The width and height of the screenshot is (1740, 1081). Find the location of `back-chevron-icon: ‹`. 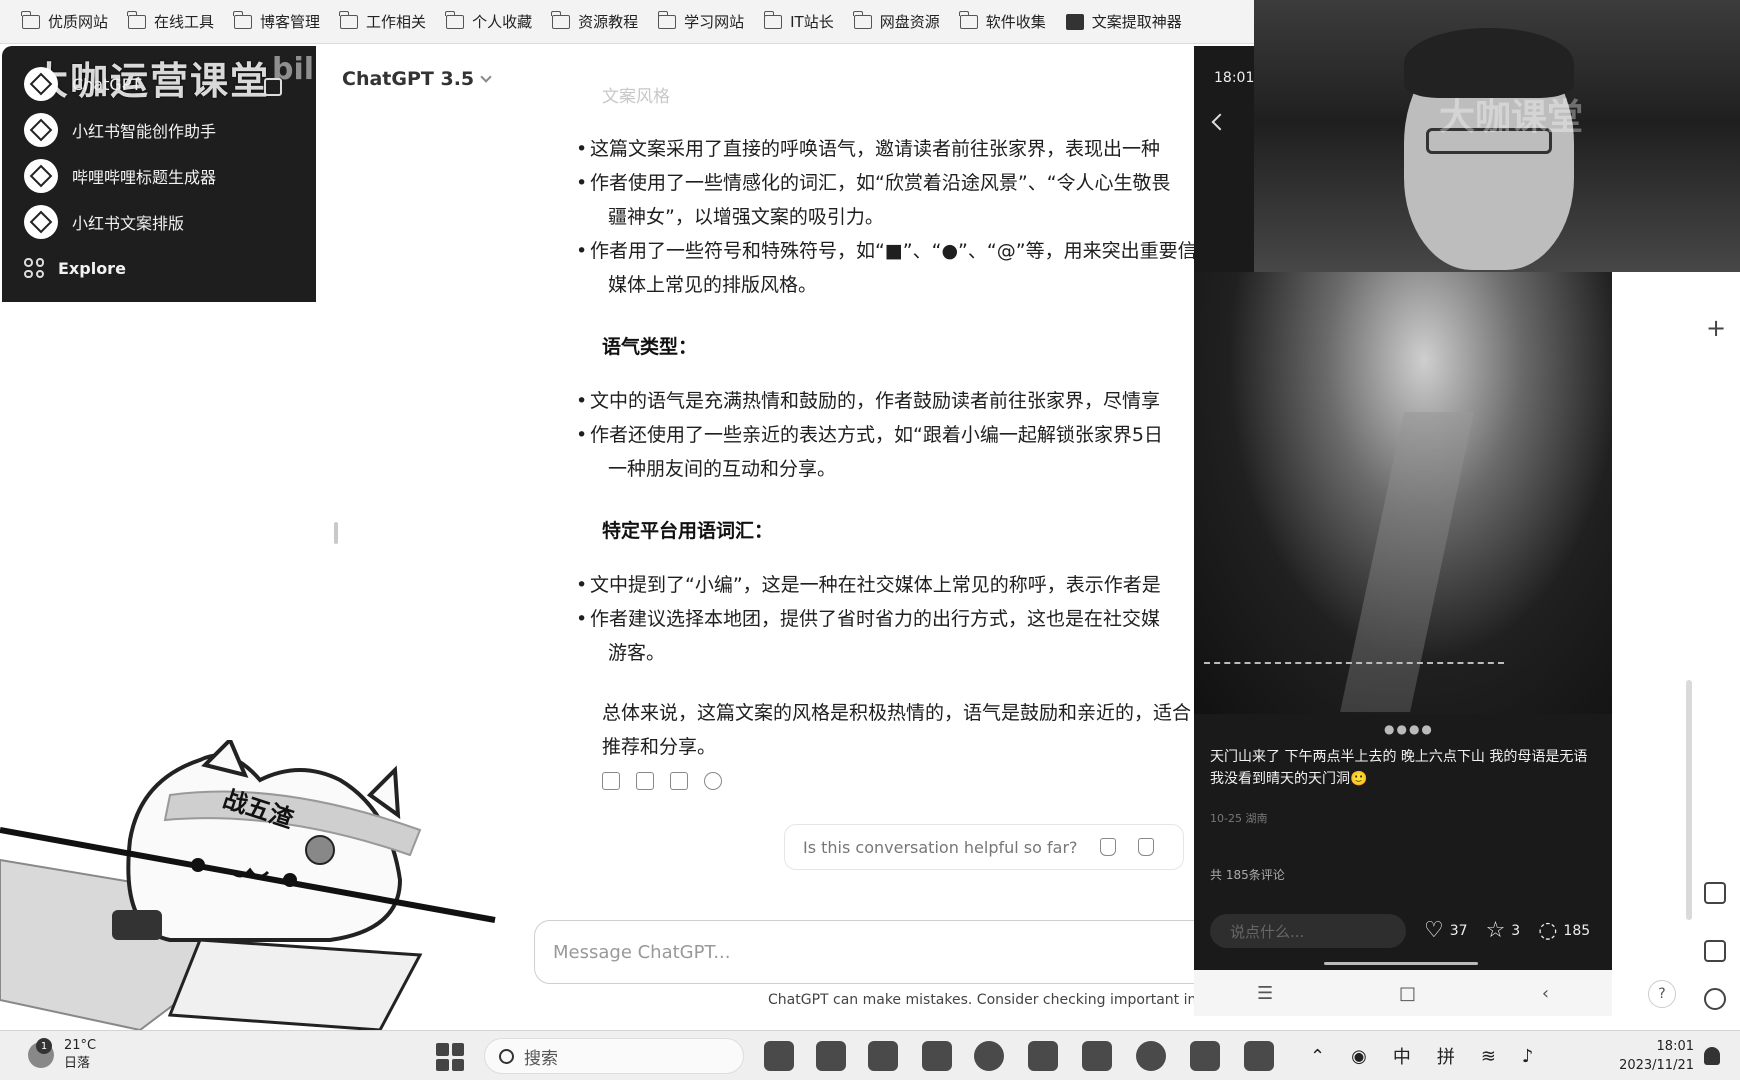

back-chevron-icon: ‹ is located at coordinates (1545, 993).